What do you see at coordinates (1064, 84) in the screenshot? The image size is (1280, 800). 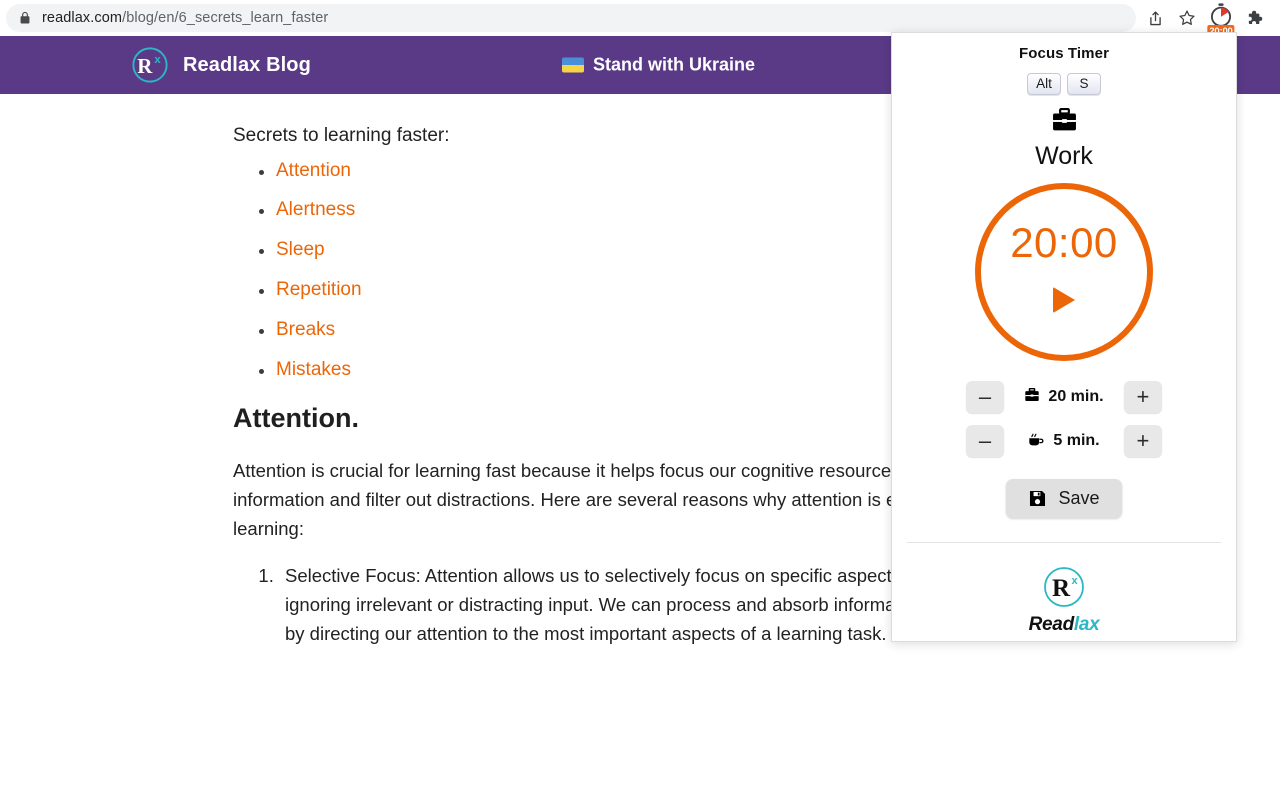 I see `keyboard-shortcut: Alt S` at bounding box center [1064, 84].